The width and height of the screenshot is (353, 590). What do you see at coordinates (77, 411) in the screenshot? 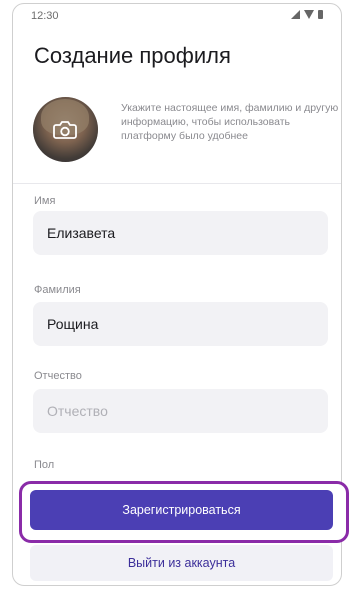
I see `patronymic-placeholder: Отчество` at bounding box center [77, 411].